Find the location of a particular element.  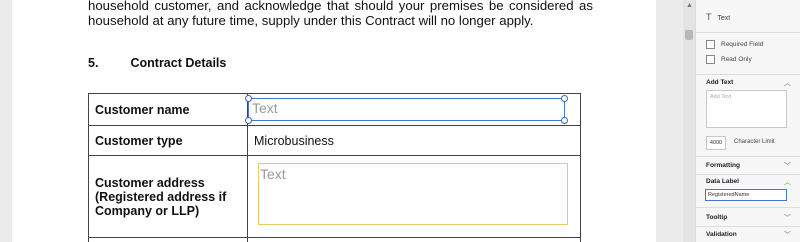

character-limit-input: 4000 is located at coordinates (716, 143).